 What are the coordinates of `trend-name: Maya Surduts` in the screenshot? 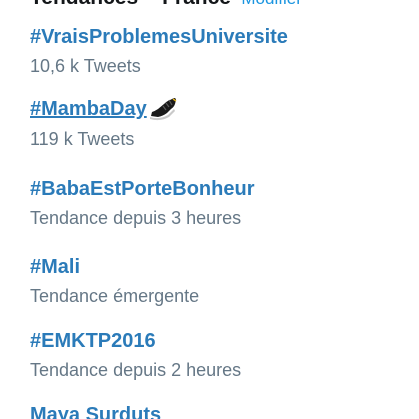 It's located at (95, 411).